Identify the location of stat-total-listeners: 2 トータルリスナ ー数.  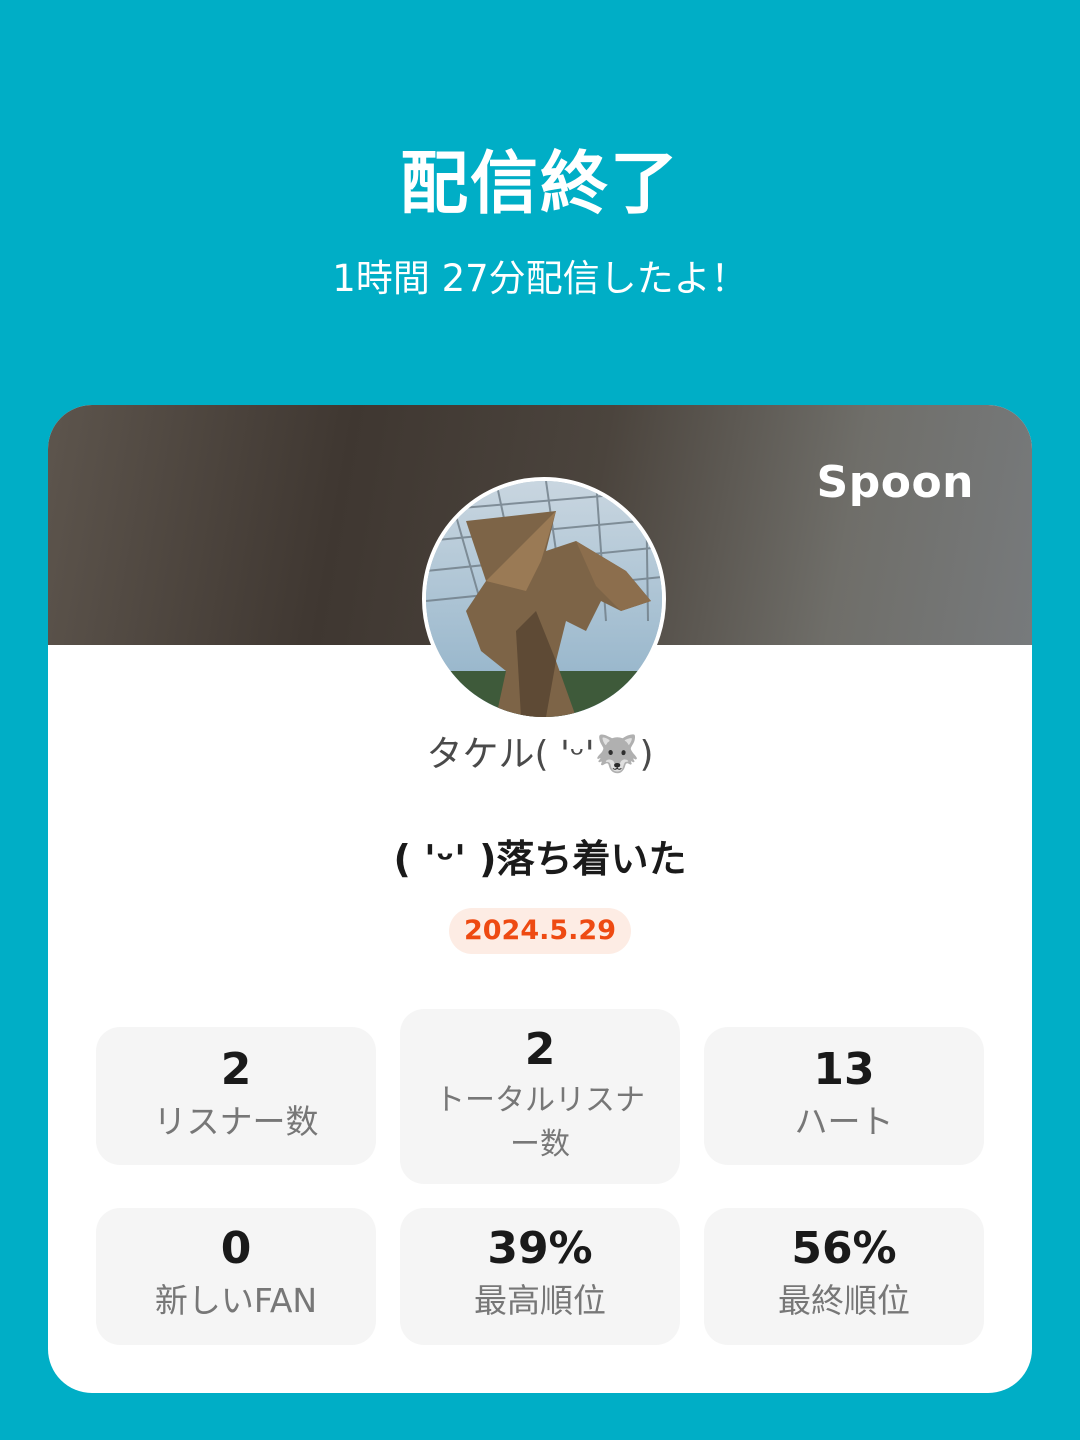
(540, 1096).